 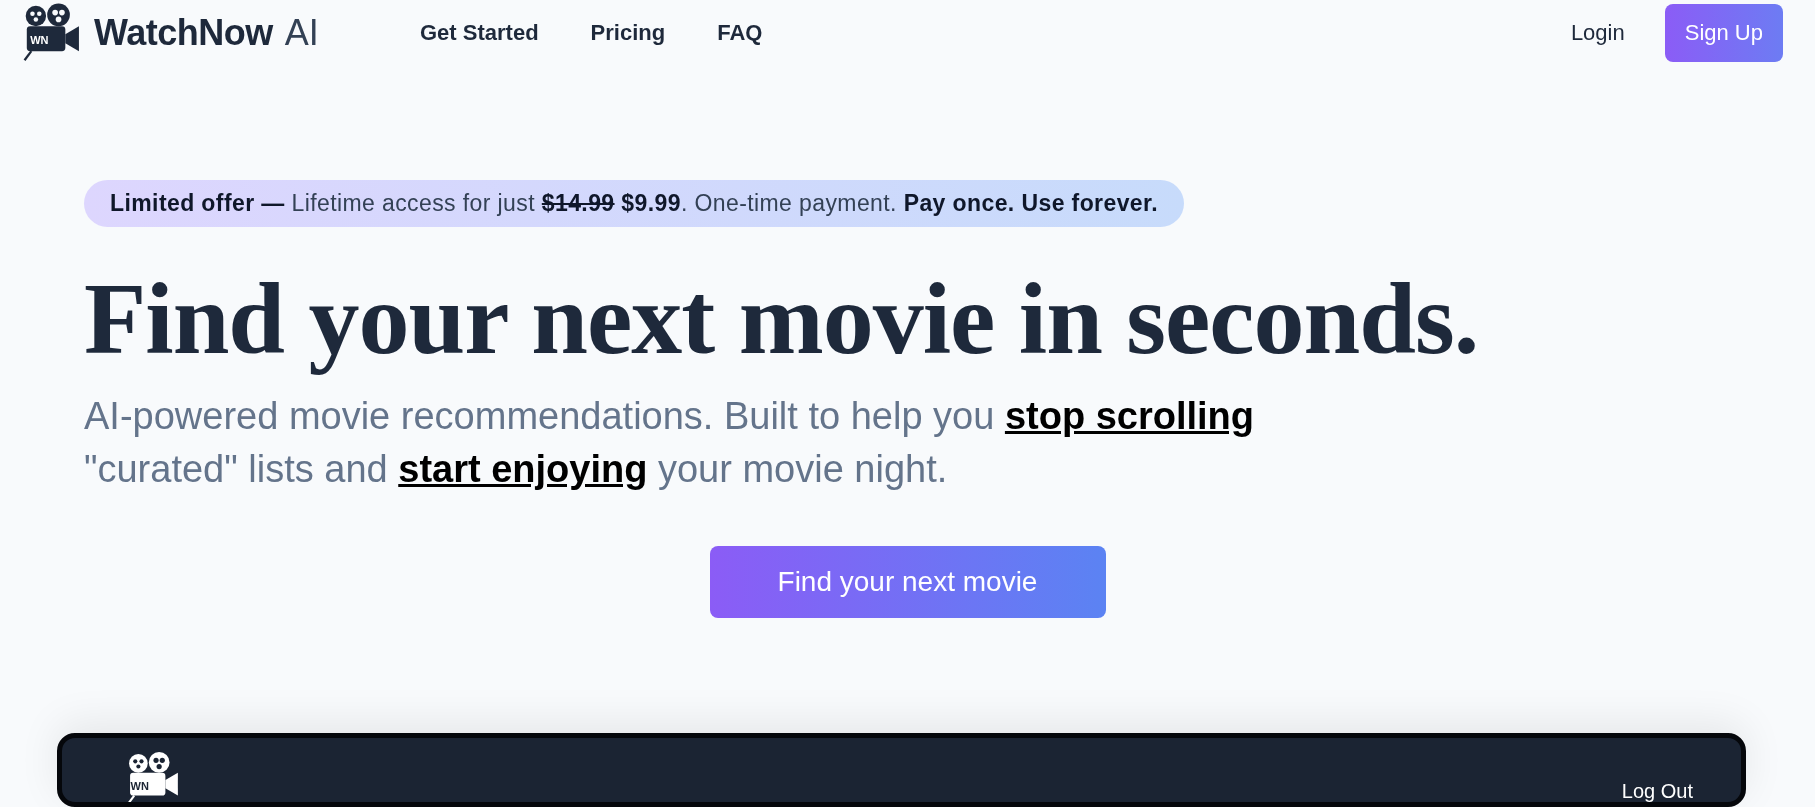 What do you see at coordinates (628, 33) in the screenshot?
I see `nav-link: Pricing` at bounding box center [628, 33].